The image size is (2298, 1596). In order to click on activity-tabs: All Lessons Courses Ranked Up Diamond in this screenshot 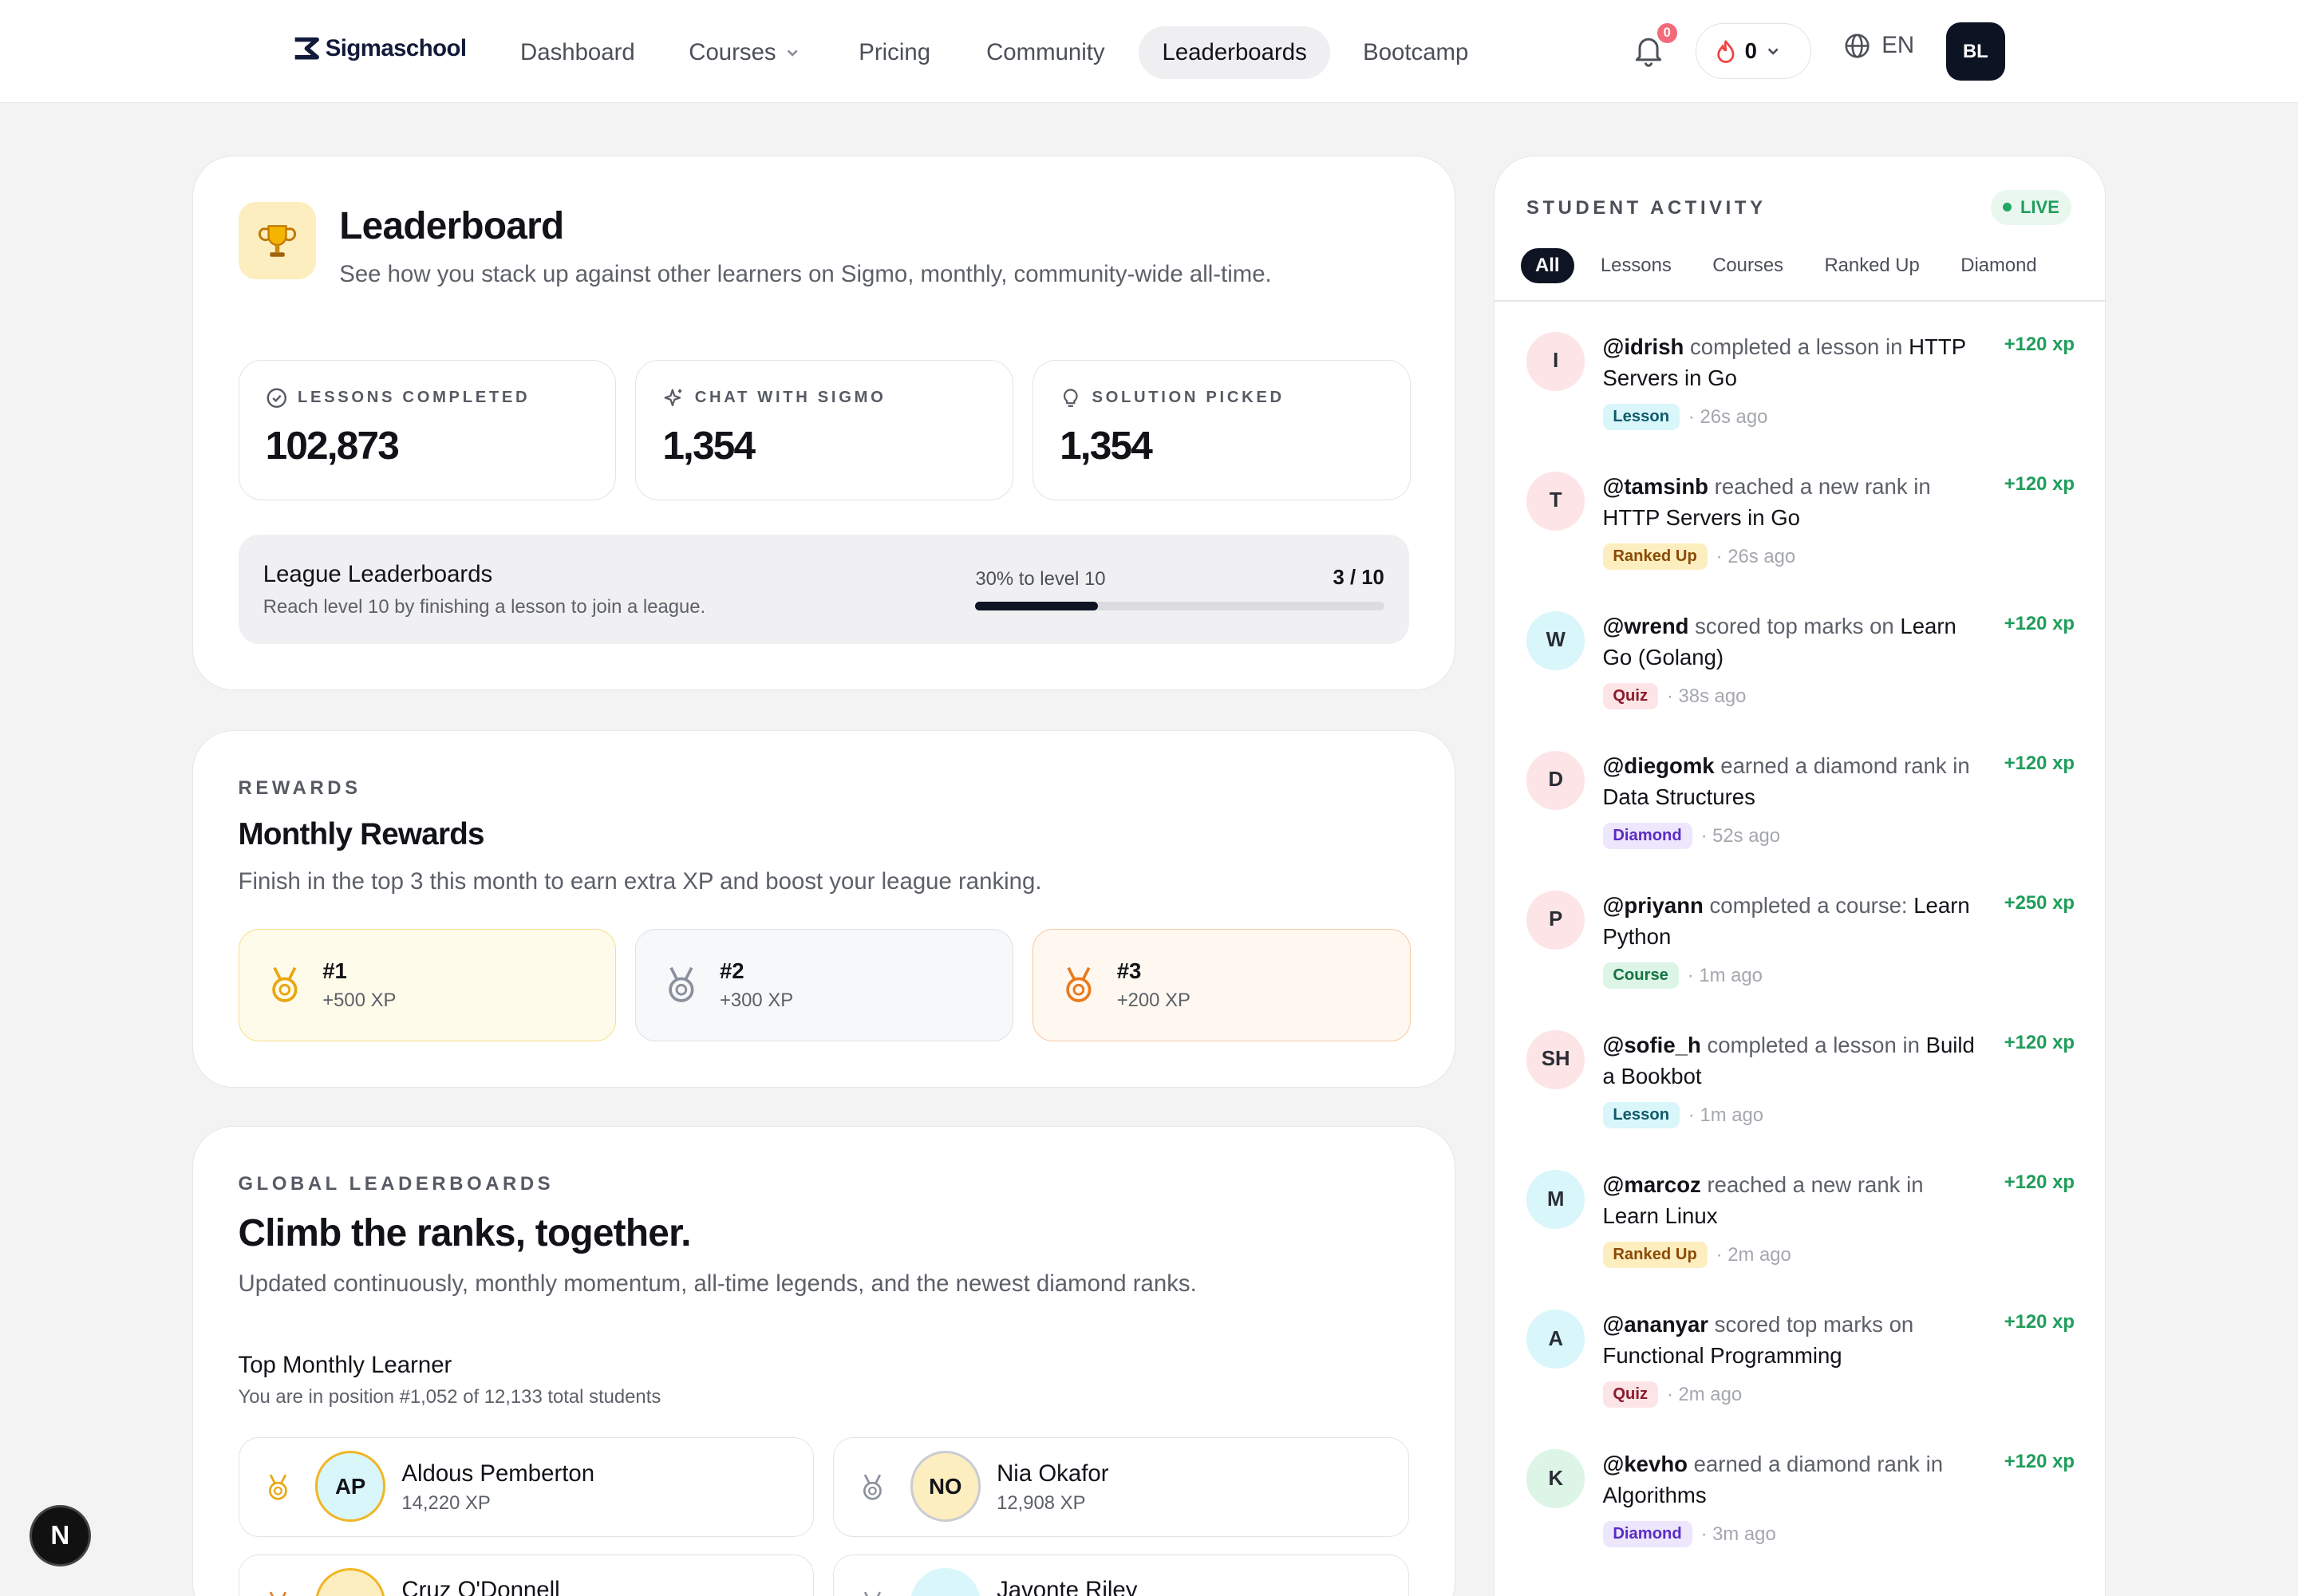, I will do `click(1792, 266)`.